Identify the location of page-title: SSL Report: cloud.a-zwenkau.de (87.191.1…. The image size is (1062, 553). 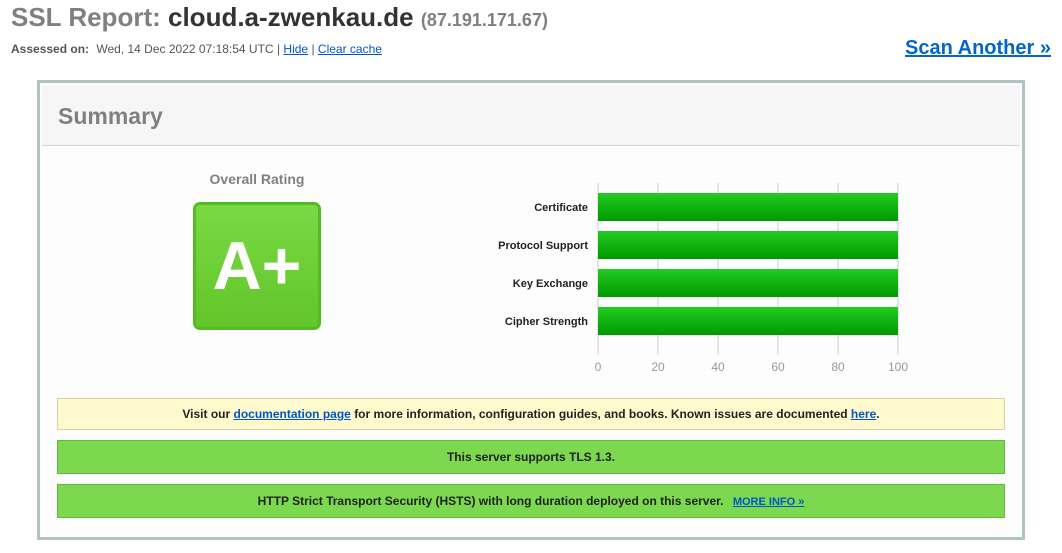
(279, 17).